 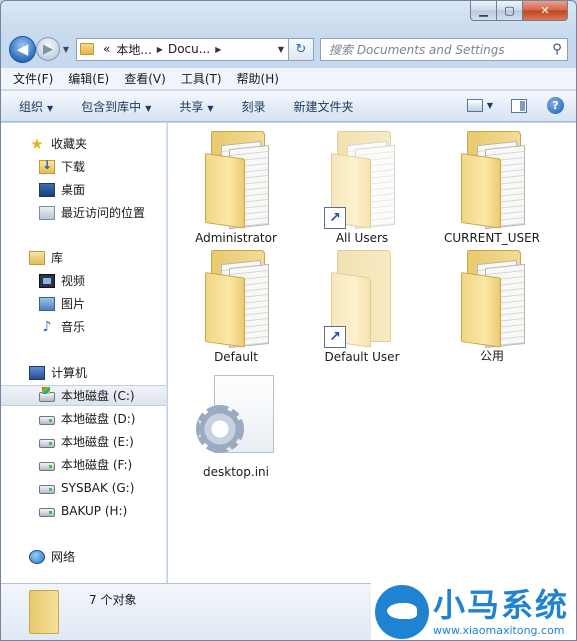 What do you see at coordinates (66, 49) in the screenshot?
I see `recent-pages-dropdown: ▼` at bounding box center [66, 49].